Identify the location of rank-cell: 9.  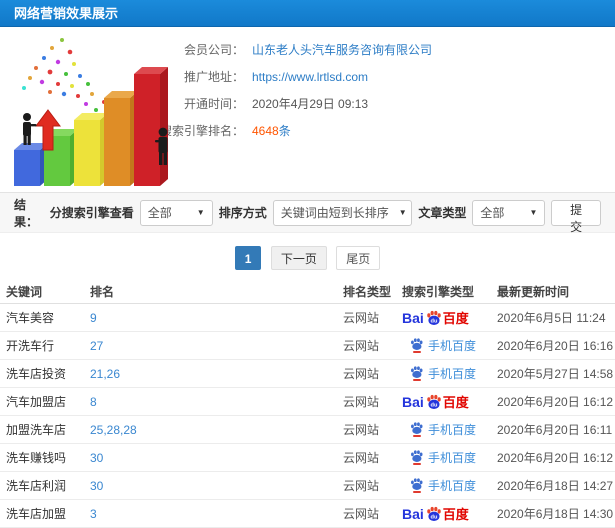
(93, 317).